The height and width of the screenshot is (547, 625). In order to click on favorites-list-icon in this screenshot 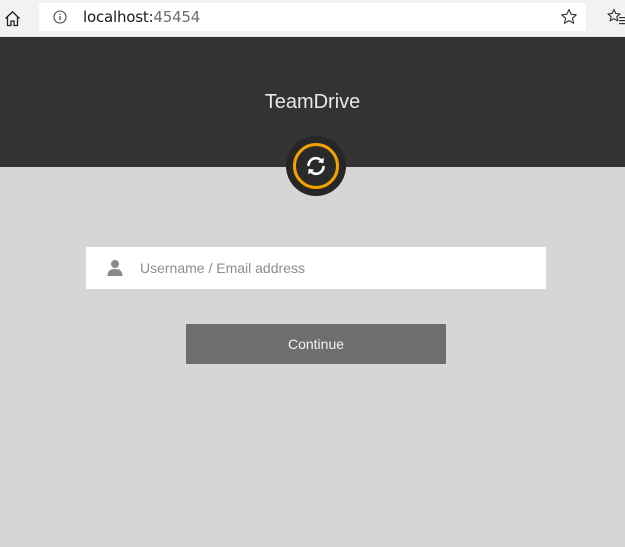, I will do `click(616, 18)`.